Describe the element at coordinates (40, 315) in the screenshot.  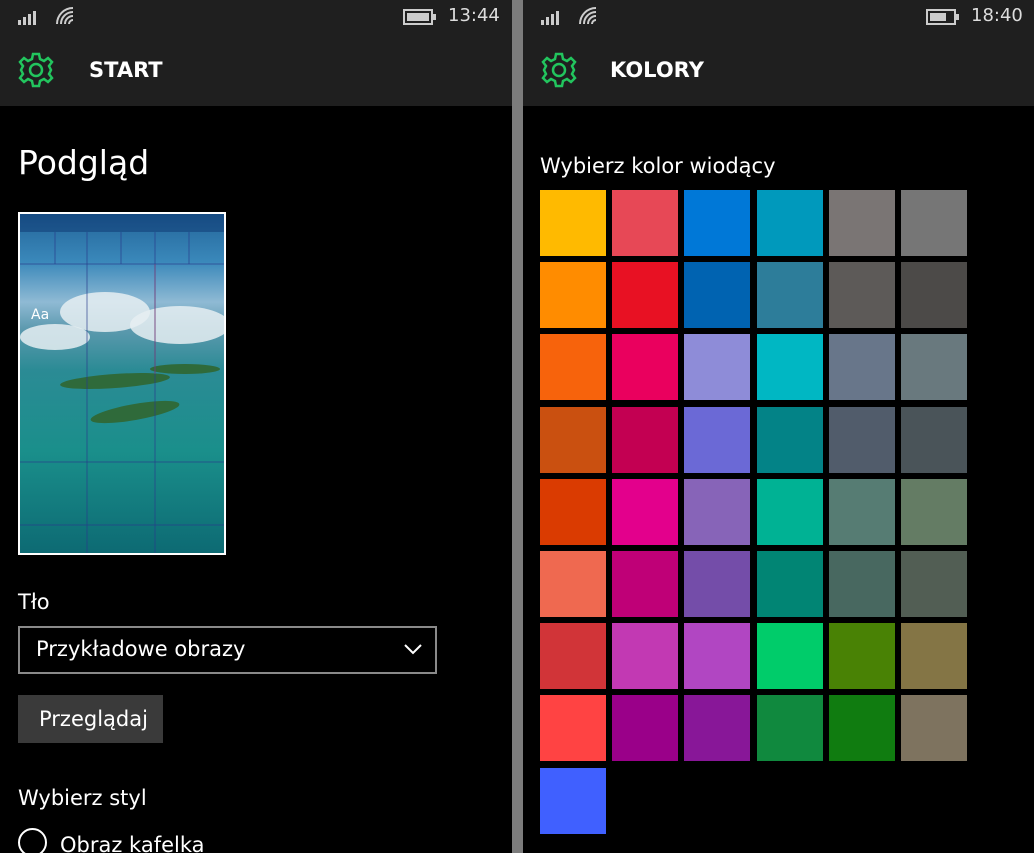
I see `preview-sample-text: Aa` at that location.